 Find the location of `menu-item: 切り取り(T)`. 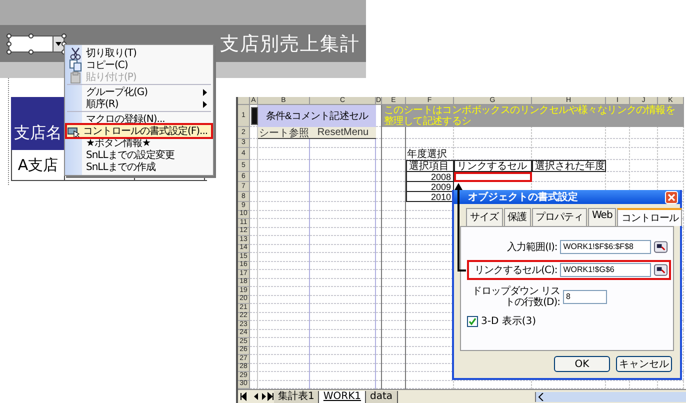

menu-item: 切り取り(T) is located at coordinates (139, 53).